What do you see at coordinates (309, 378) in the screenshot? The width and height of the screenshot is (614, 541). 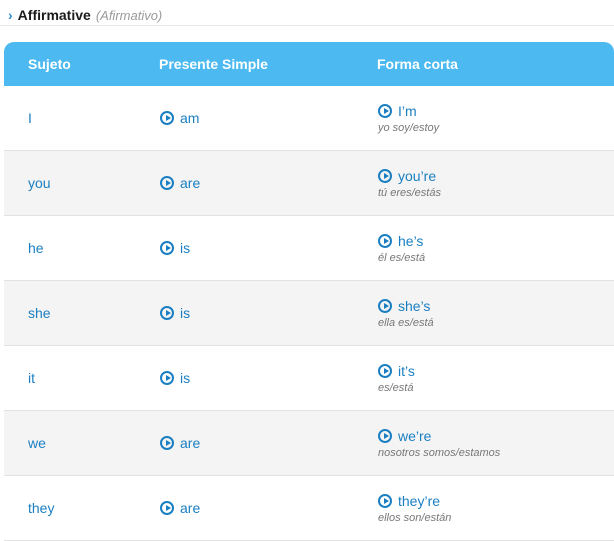 I see `table-row: it is it’s es/está` at bounding box center [309, 378].